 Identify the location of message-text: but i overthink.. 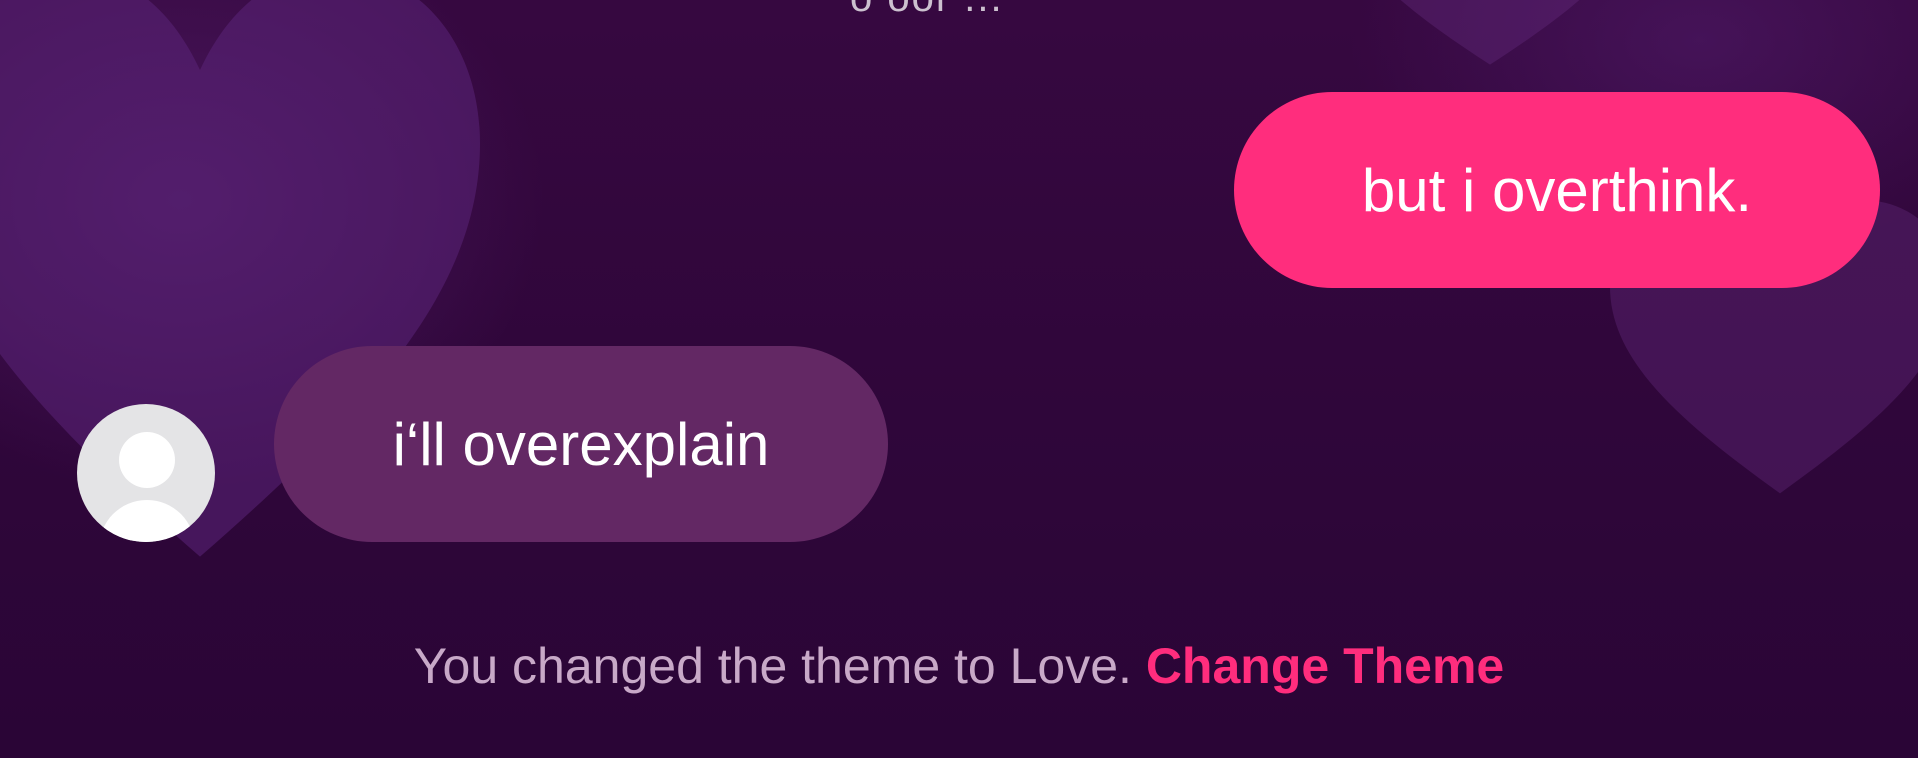
(1557, 190).